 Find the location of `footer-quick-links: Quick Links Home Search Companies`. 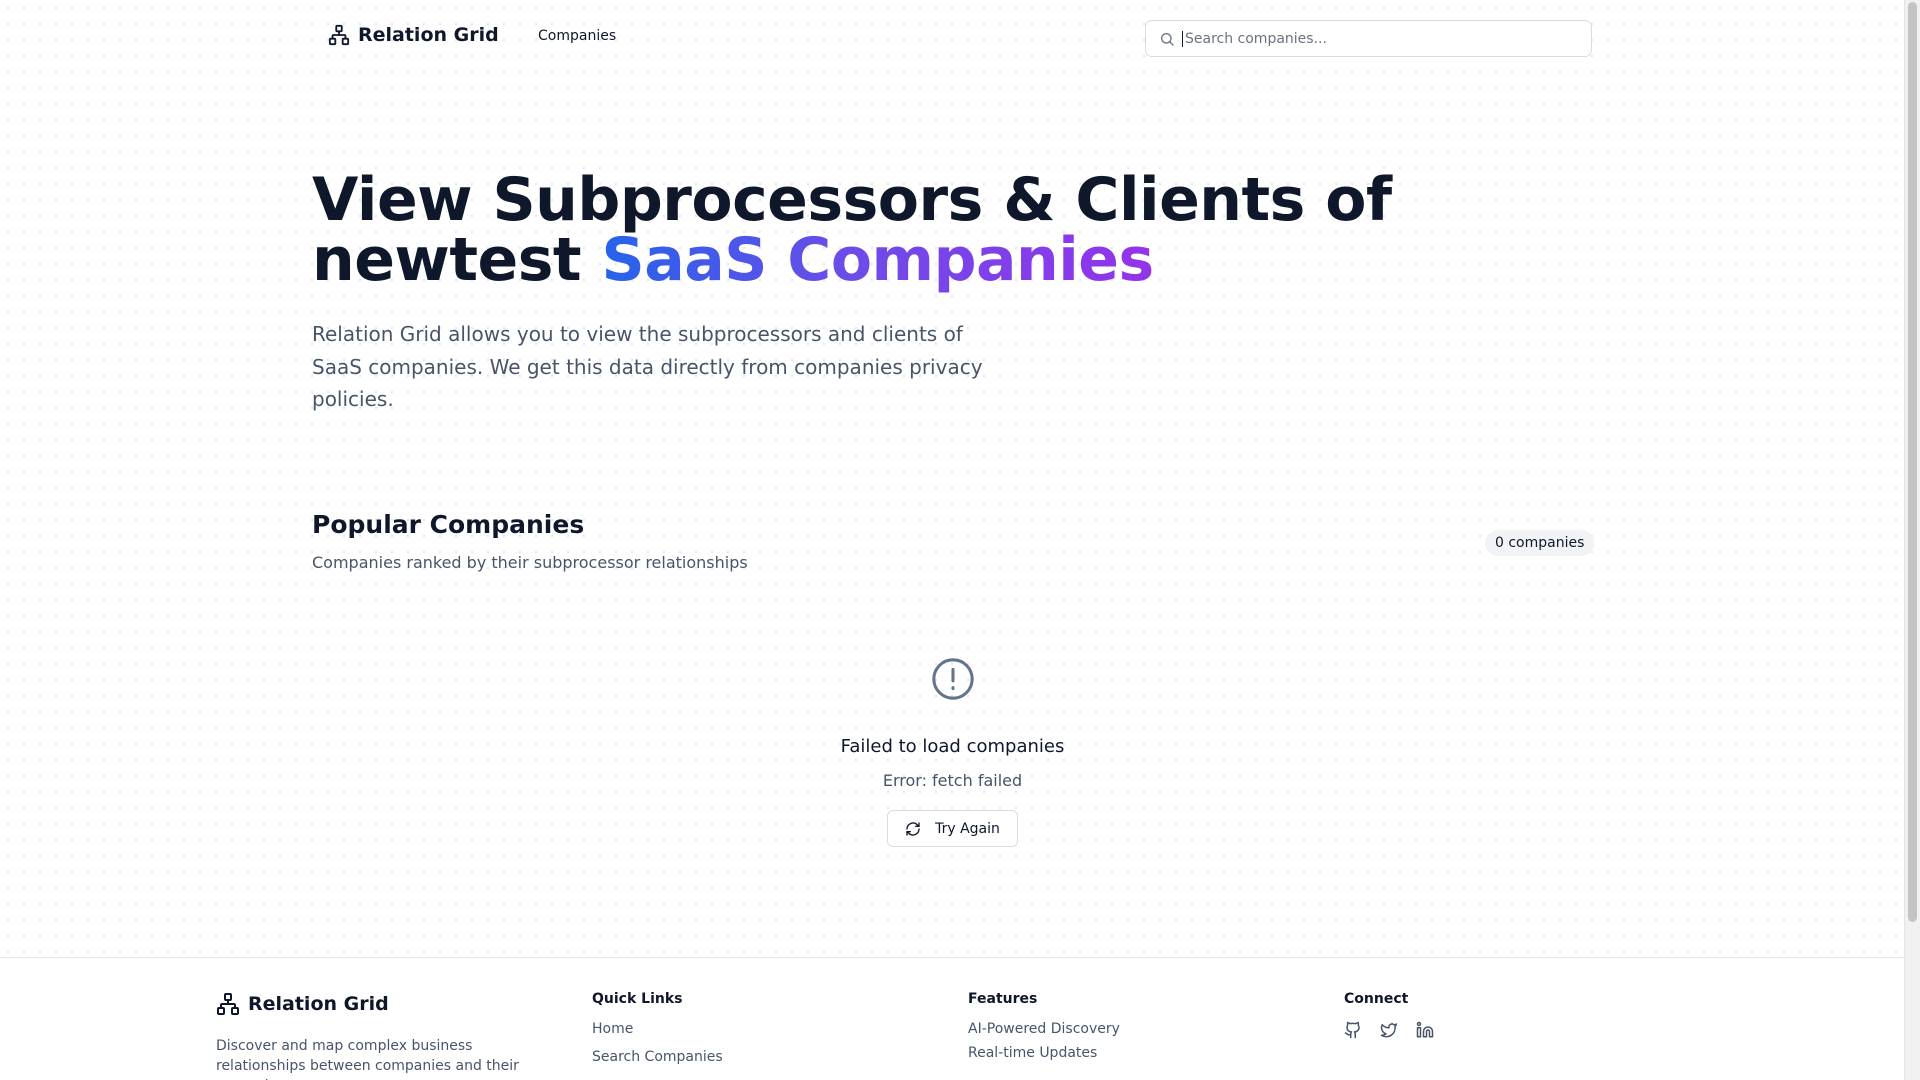

footer-quick-links: Quick Links Home Search Companies is located at coordinates (657, 1034).